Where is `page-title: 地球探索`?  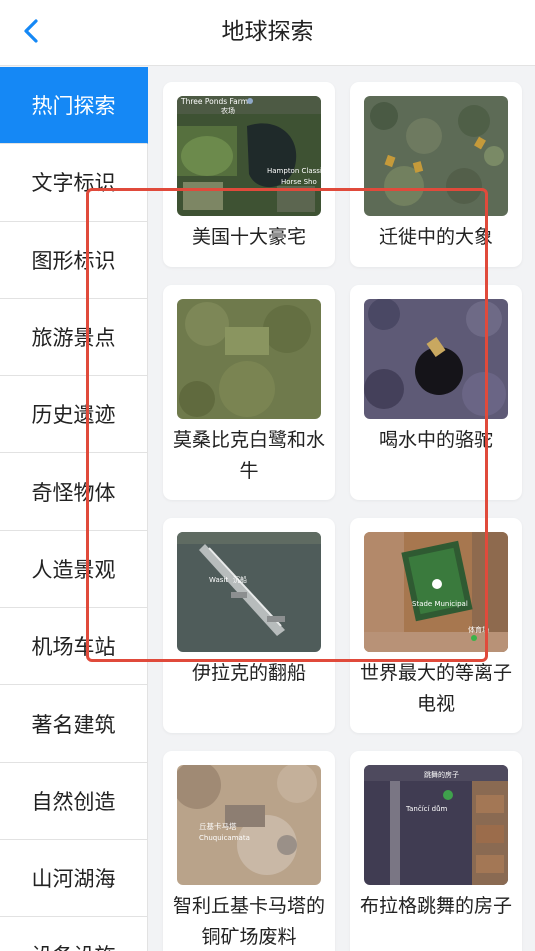 page-title: 地球探索 is located at coordinates (267, 32).